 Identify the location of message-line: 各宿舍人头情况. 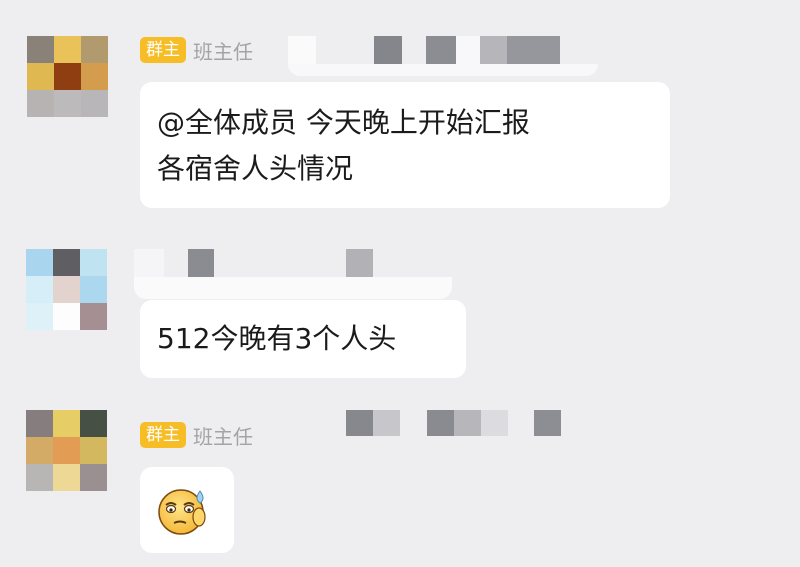
(255, 168).